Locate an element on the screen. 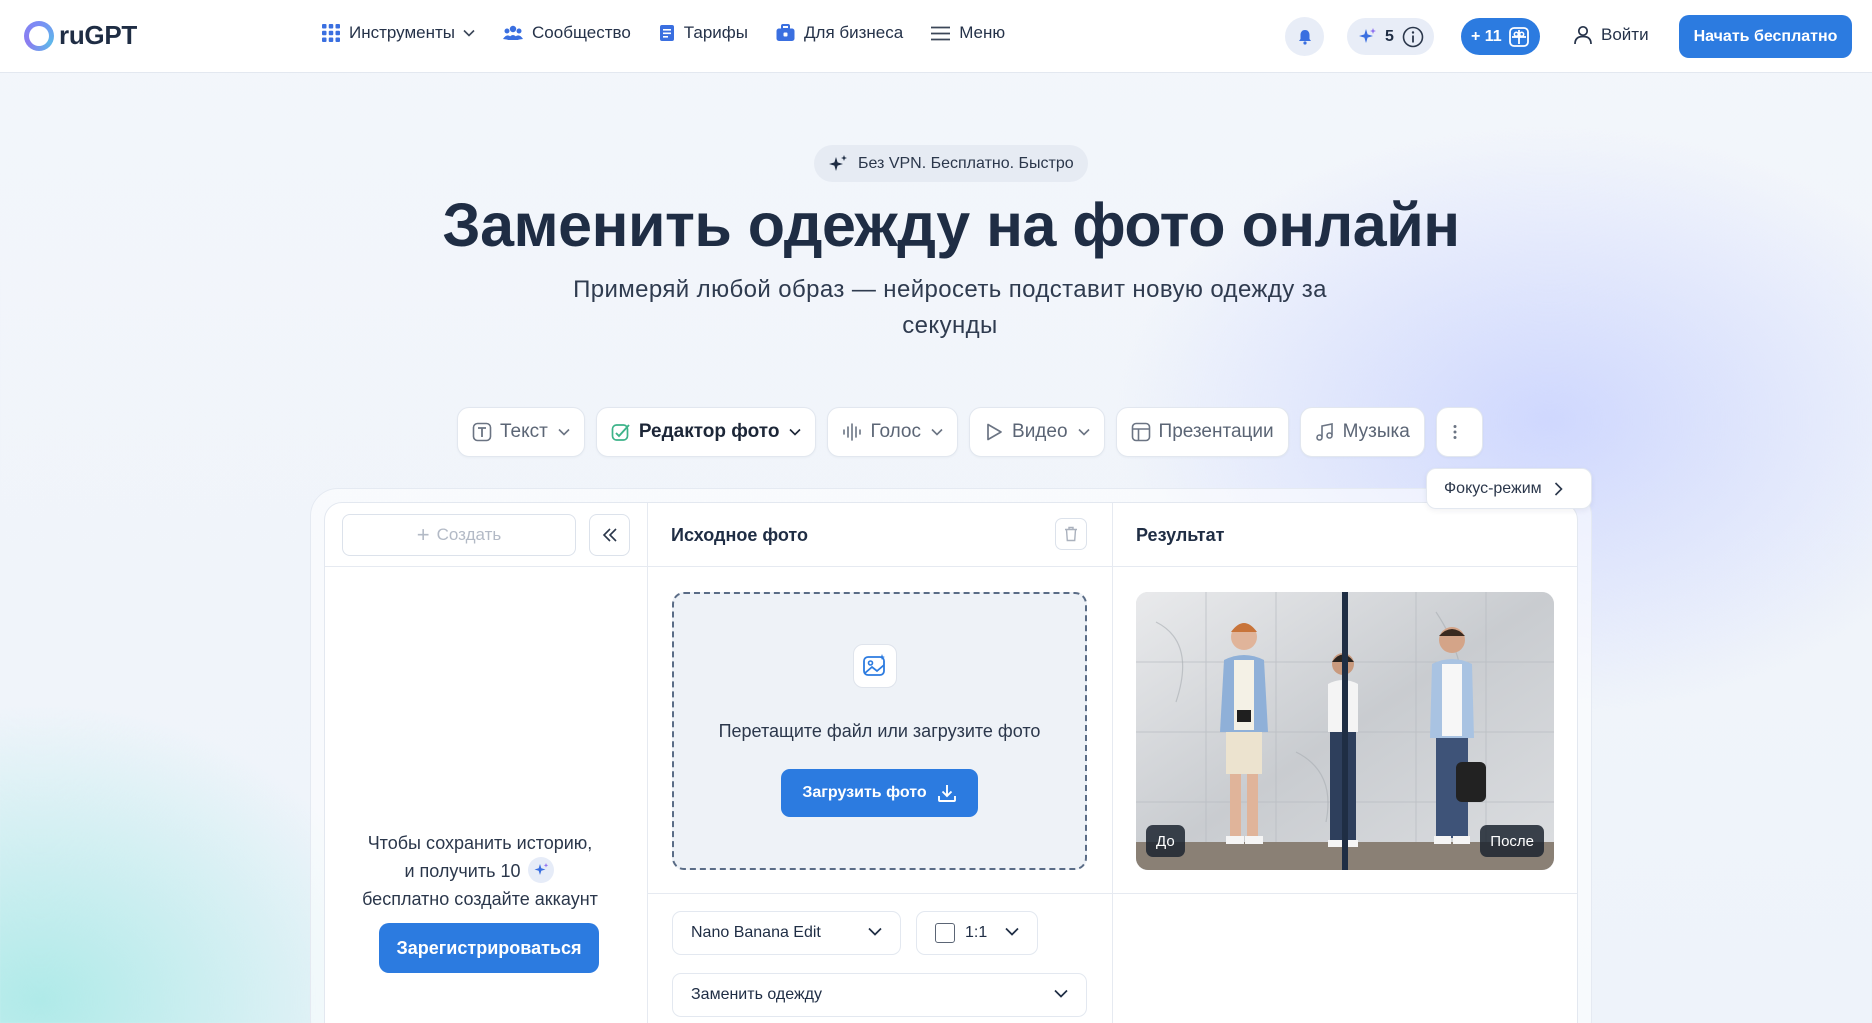  tab-video: Видео is located at coordinates (1037, 432).